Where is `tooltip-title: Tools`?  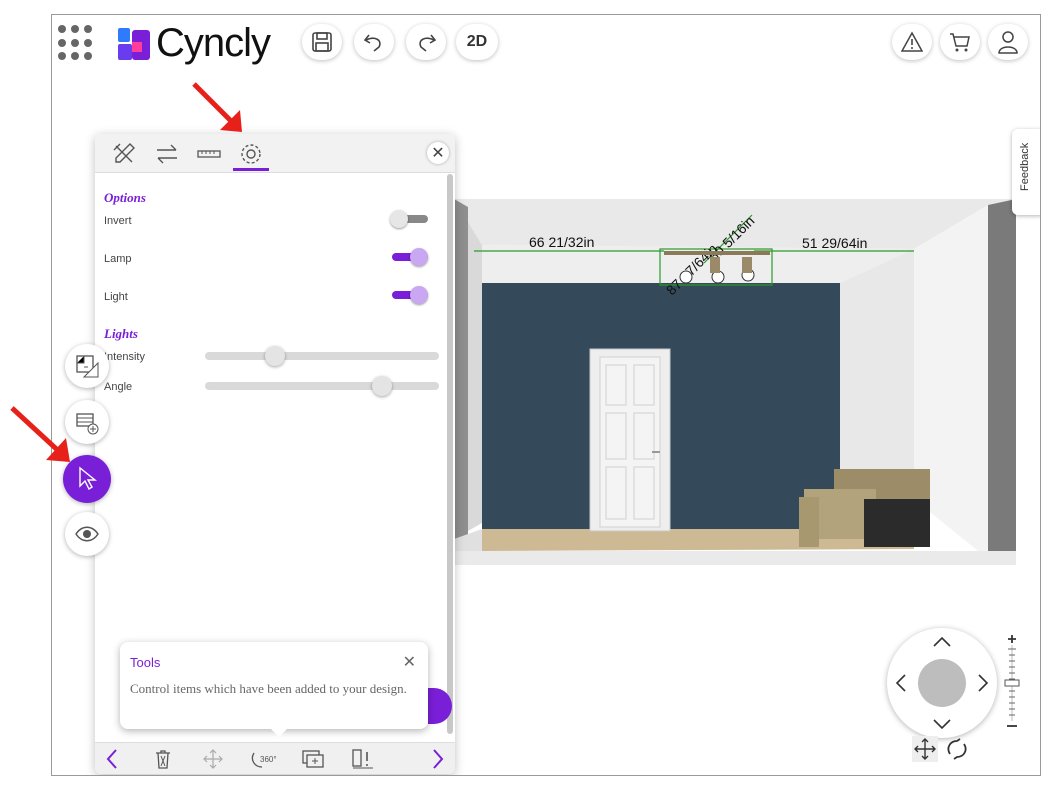 tooltip-title: Tools is located at coordinates (145, 662).